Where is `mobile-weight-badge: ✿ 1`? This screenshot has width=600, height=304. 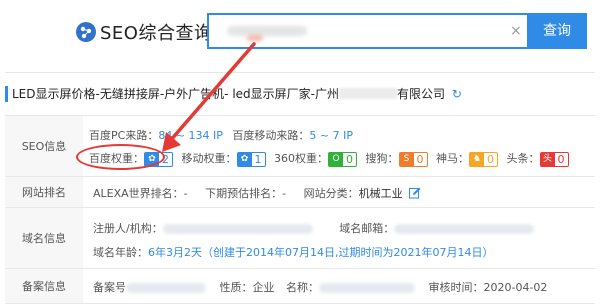
mobile-weight-badge: ✿ 1 is located at coordinates (251, 159).